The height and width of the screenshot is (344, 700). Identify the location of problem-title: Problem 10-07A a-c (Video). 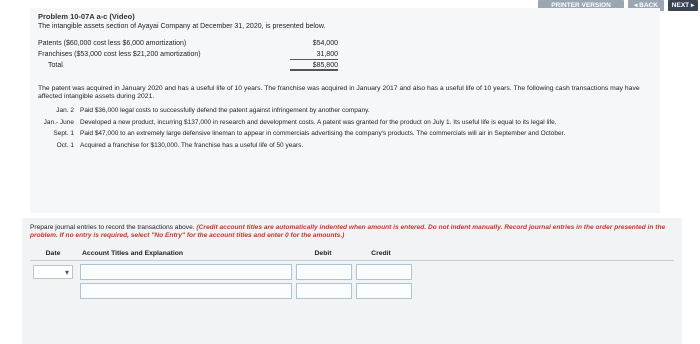
(86, 16).